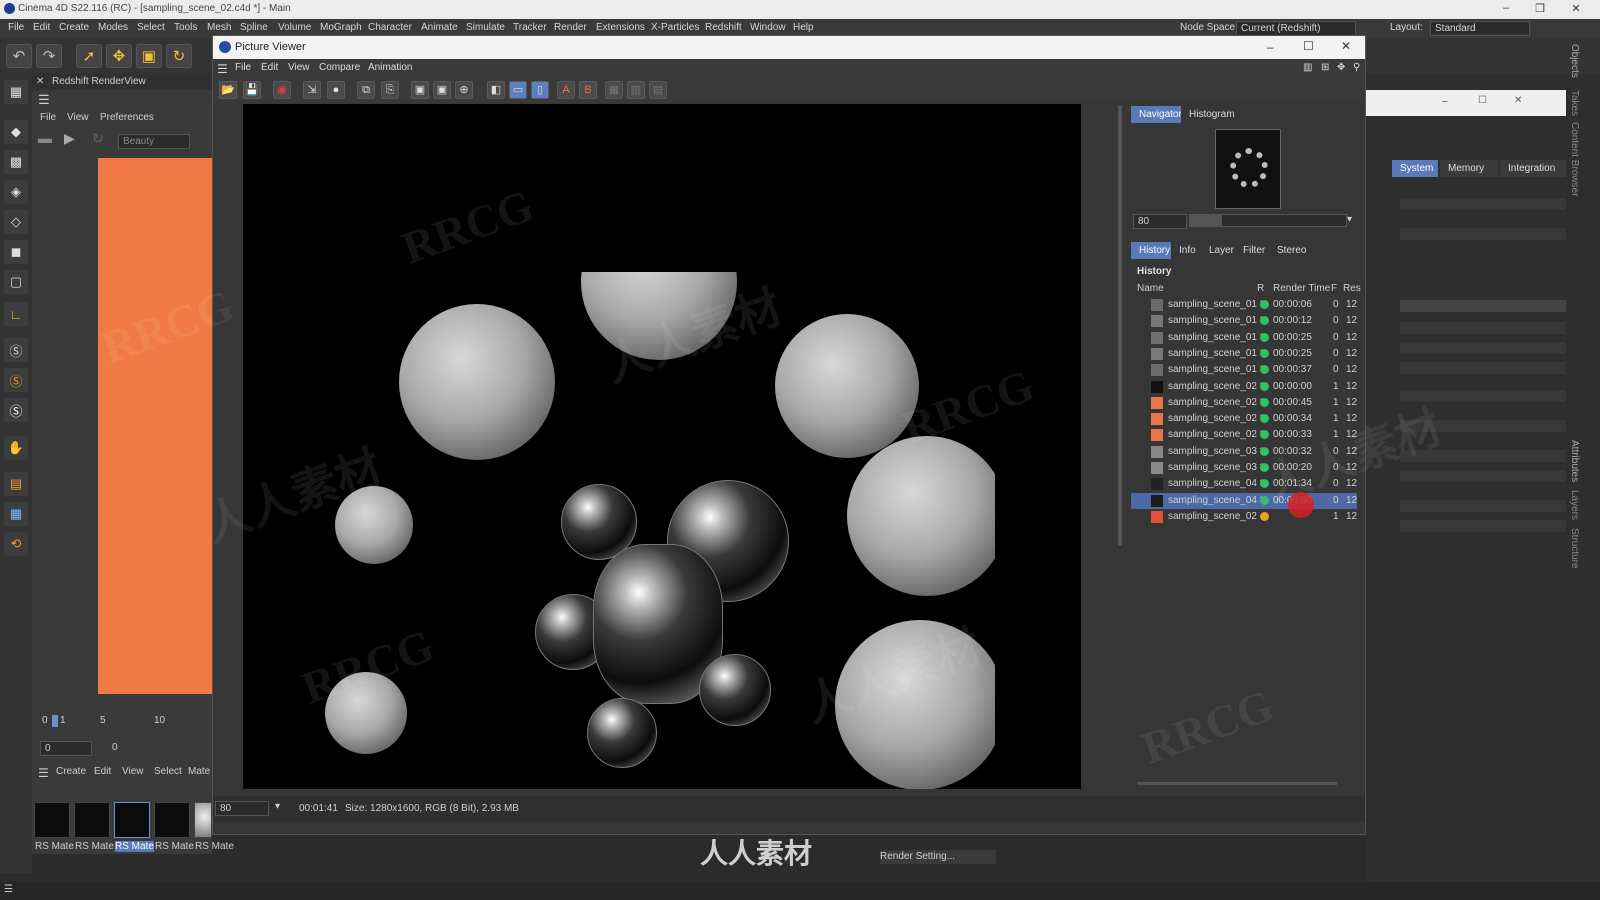  Describe the element at coordinates (390, 67) in the screenshot. I see `pv-menu-animation: Animation` at that location.